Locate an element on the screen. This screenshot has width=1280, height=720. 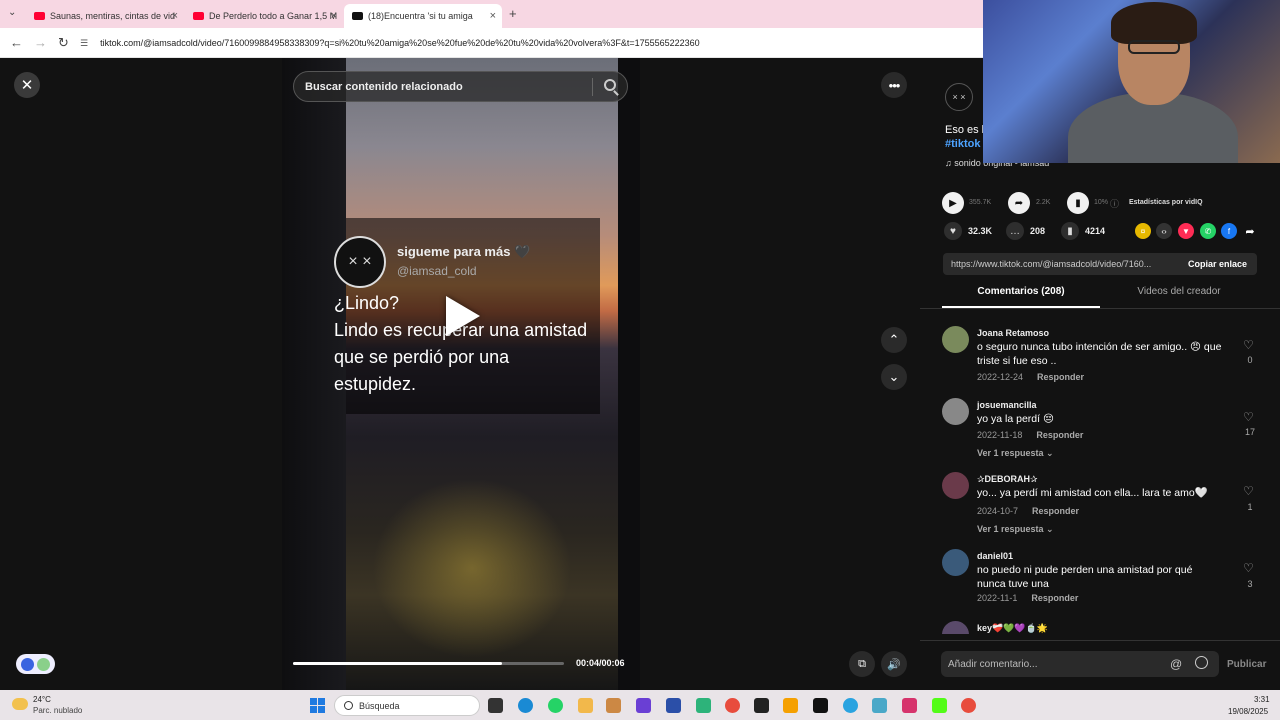
search-icon is located at coordinates (610, 85).